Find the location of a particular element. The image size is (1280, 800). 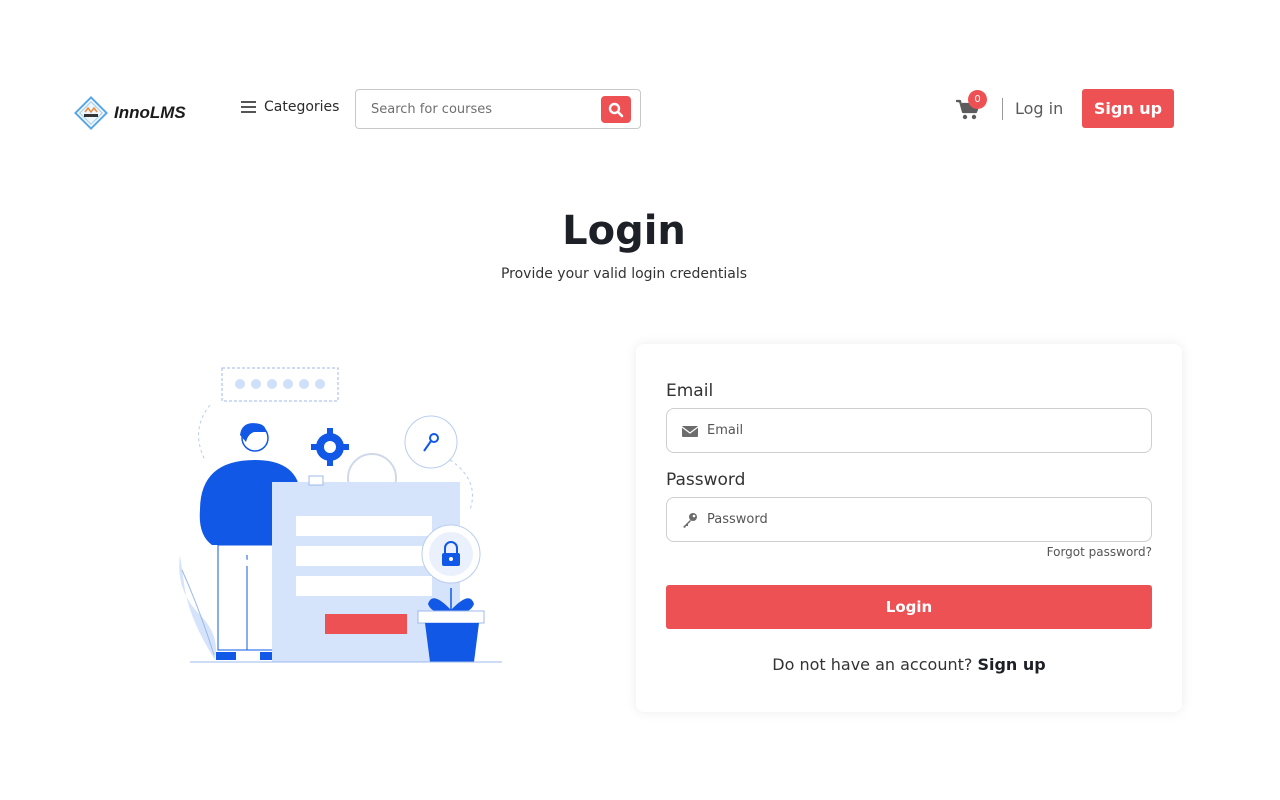

search-input is located at coordinates (477, 109).